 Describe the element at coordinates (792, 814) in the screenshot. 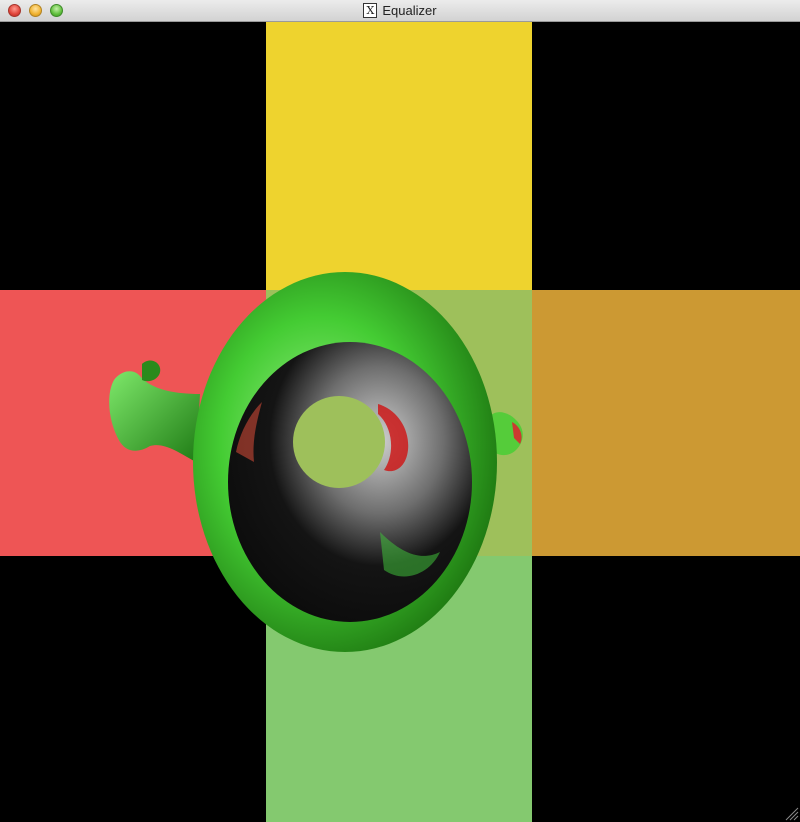

I see `resize-grip` at that location.